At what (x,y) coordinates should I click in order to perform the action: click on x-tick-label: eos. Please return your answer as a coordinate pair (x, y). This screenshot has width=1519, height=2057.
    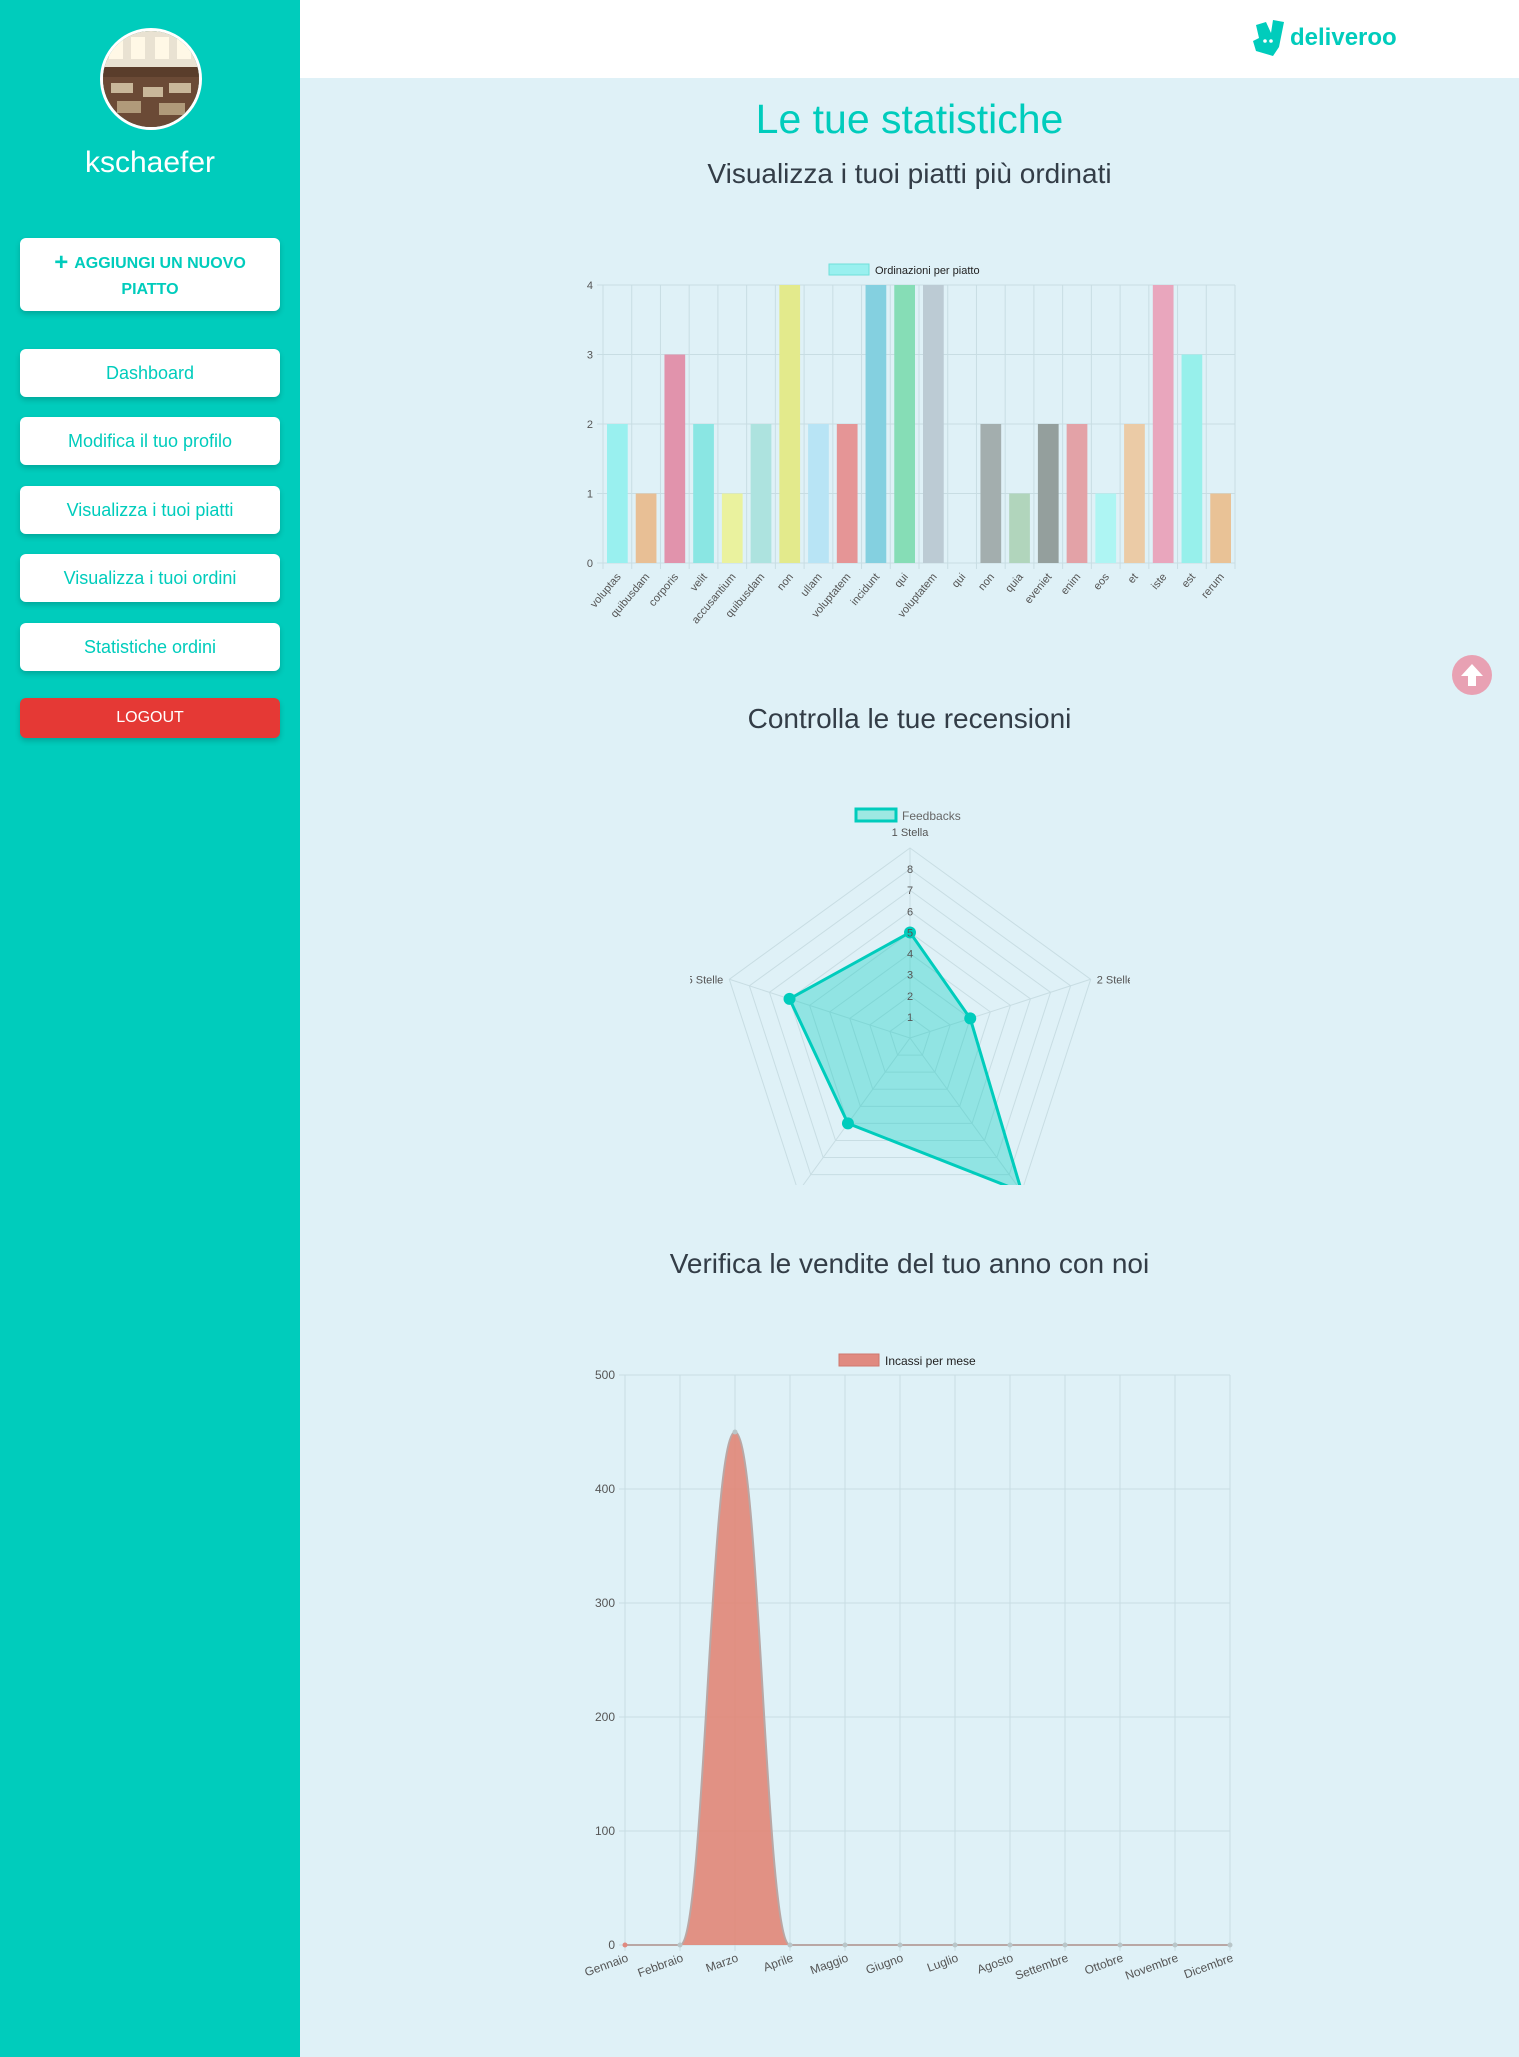
    Looking at the image, I should click on (1101, 582).